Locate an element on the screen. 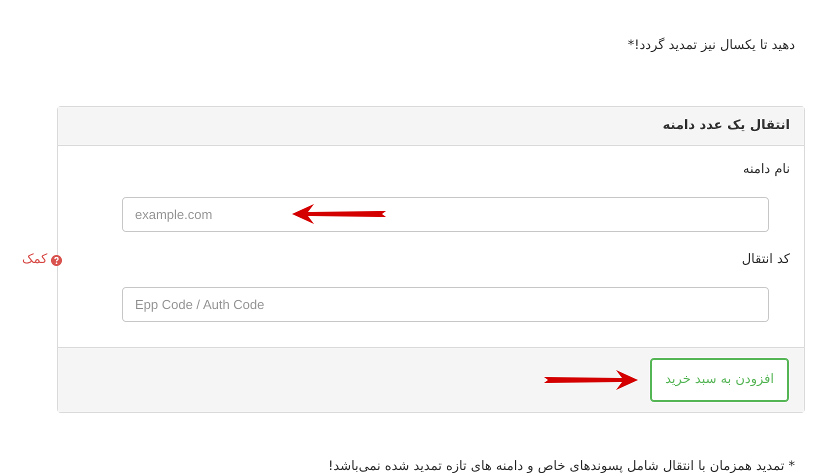 The image size is (836, 473). panel-title: انتقال یک عدد دامنه is located at coordinates (726, 126).